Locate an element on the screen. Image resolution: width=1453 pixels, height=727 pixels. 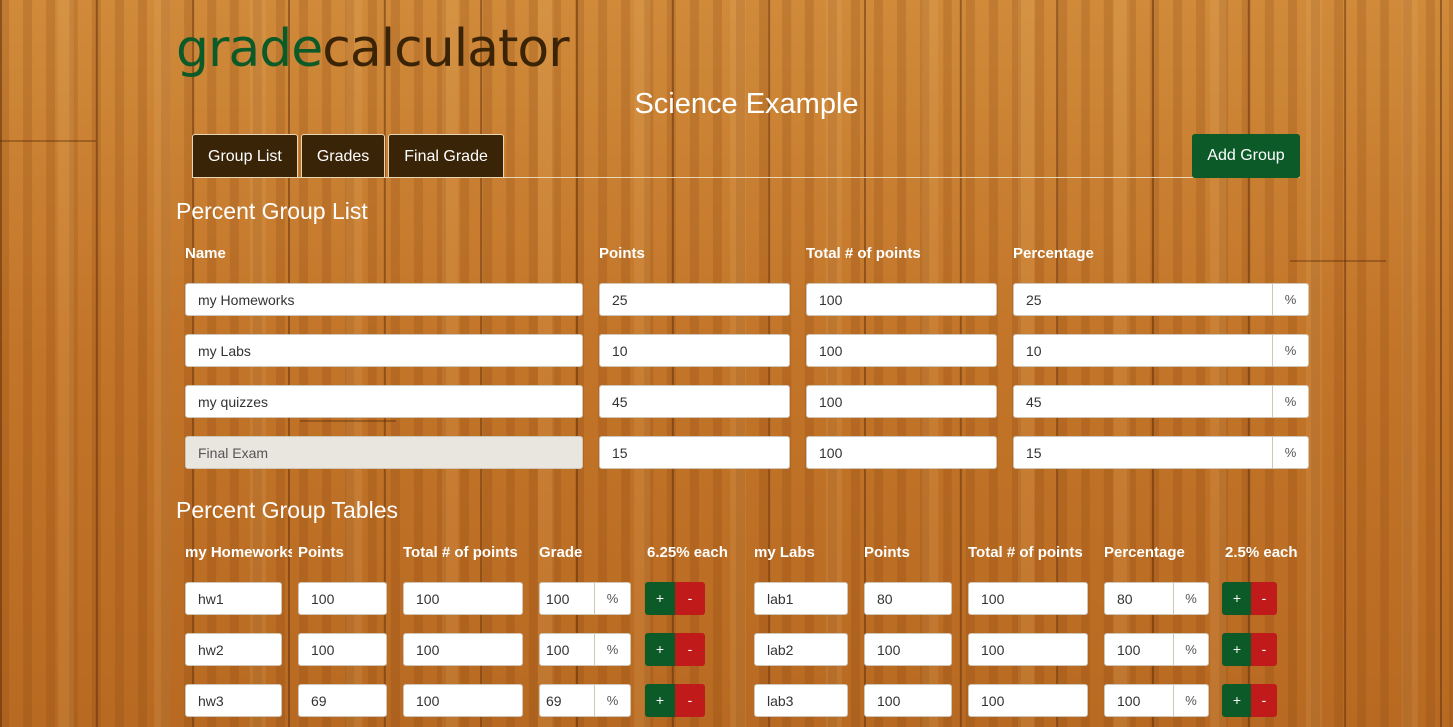
header-total-points: Total # of points is located at coordinates (863, 253).